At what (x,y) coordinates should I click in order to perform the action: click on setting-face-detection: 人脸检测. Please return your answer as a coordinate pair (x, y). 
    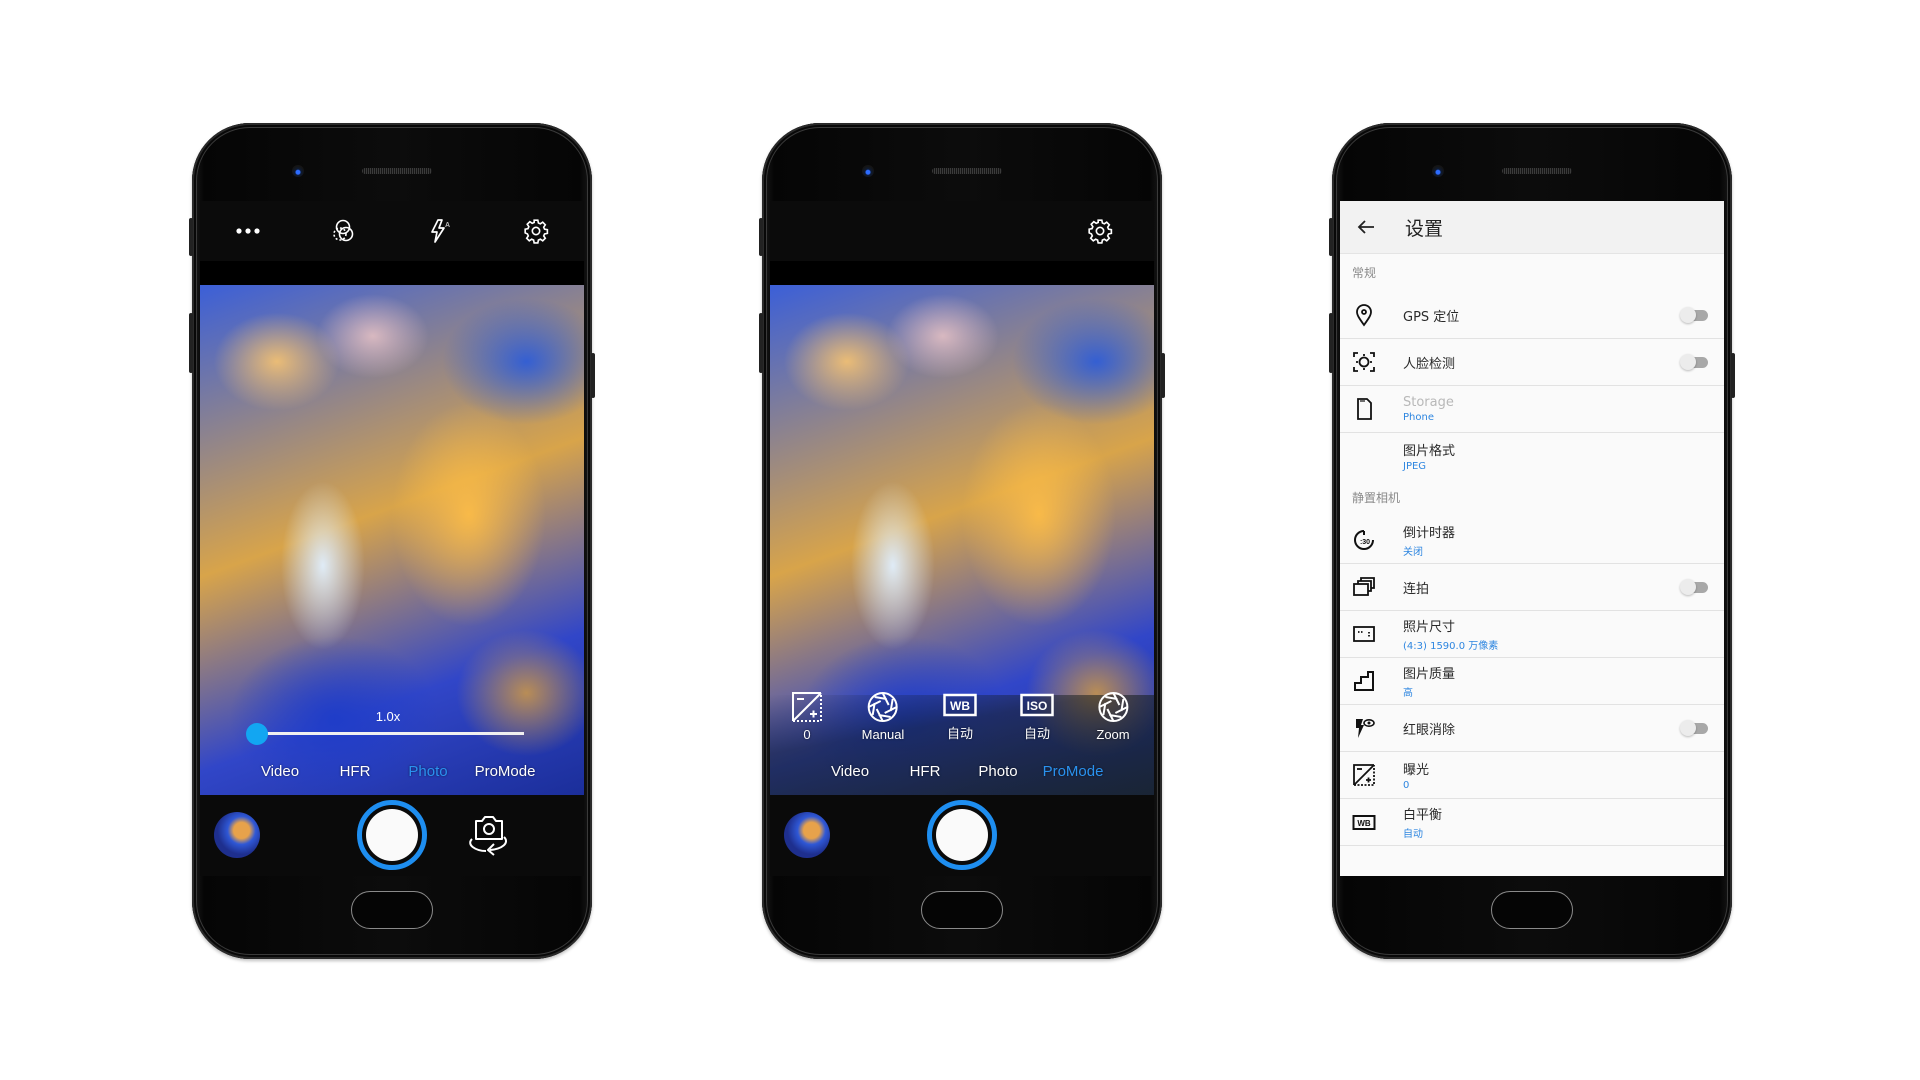
    Looking at the image, I should click on (1532, 362).